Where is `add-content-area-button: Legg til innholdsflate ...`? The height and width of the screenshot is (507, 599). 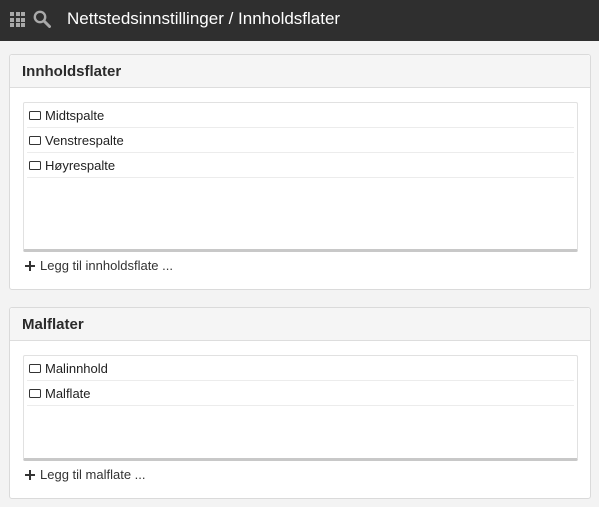
add-content-area-button: Legg til innholdsflate ... is located at coordinates (99, 265).